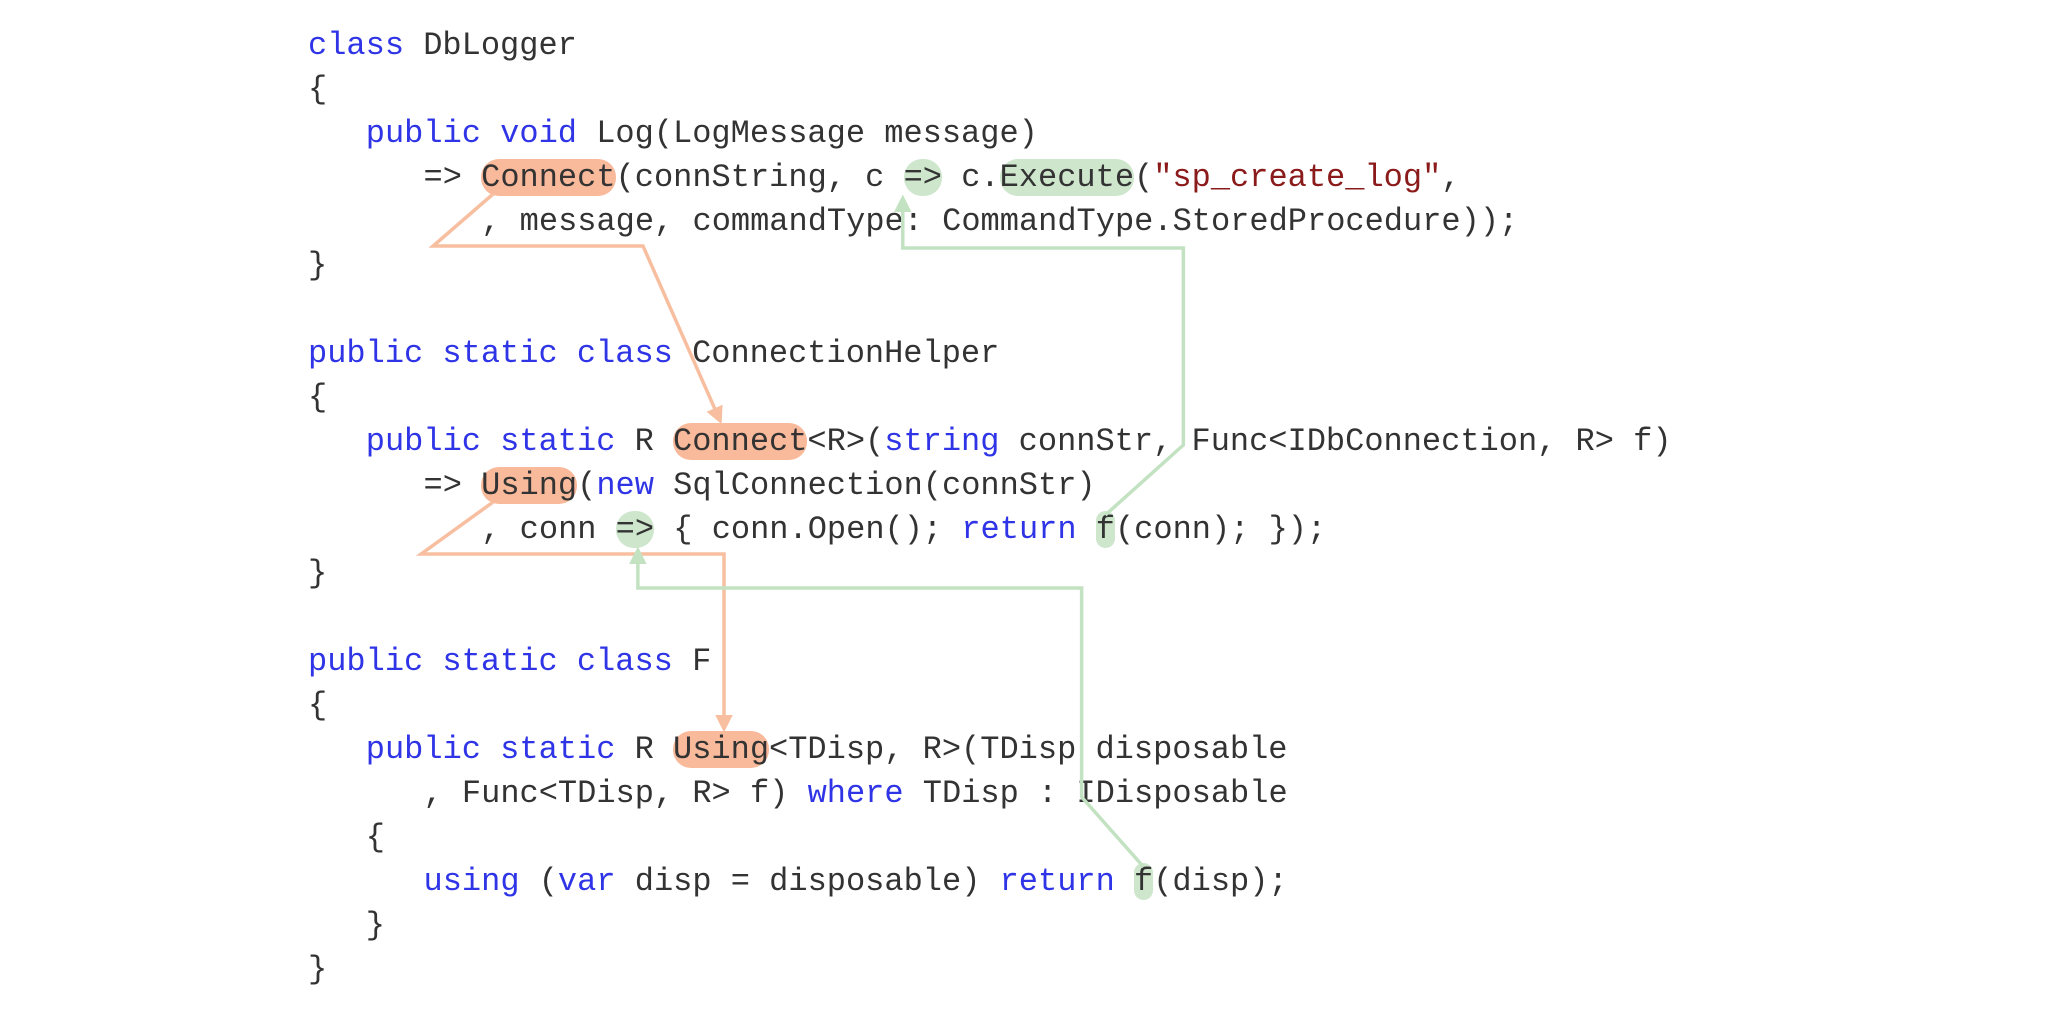 The width and height of the screenshot is (2056, 1014). Describe the element at coordinates (1040, 355) in the screenshot. I see `flow-arrow-conn-lambda` at that location.